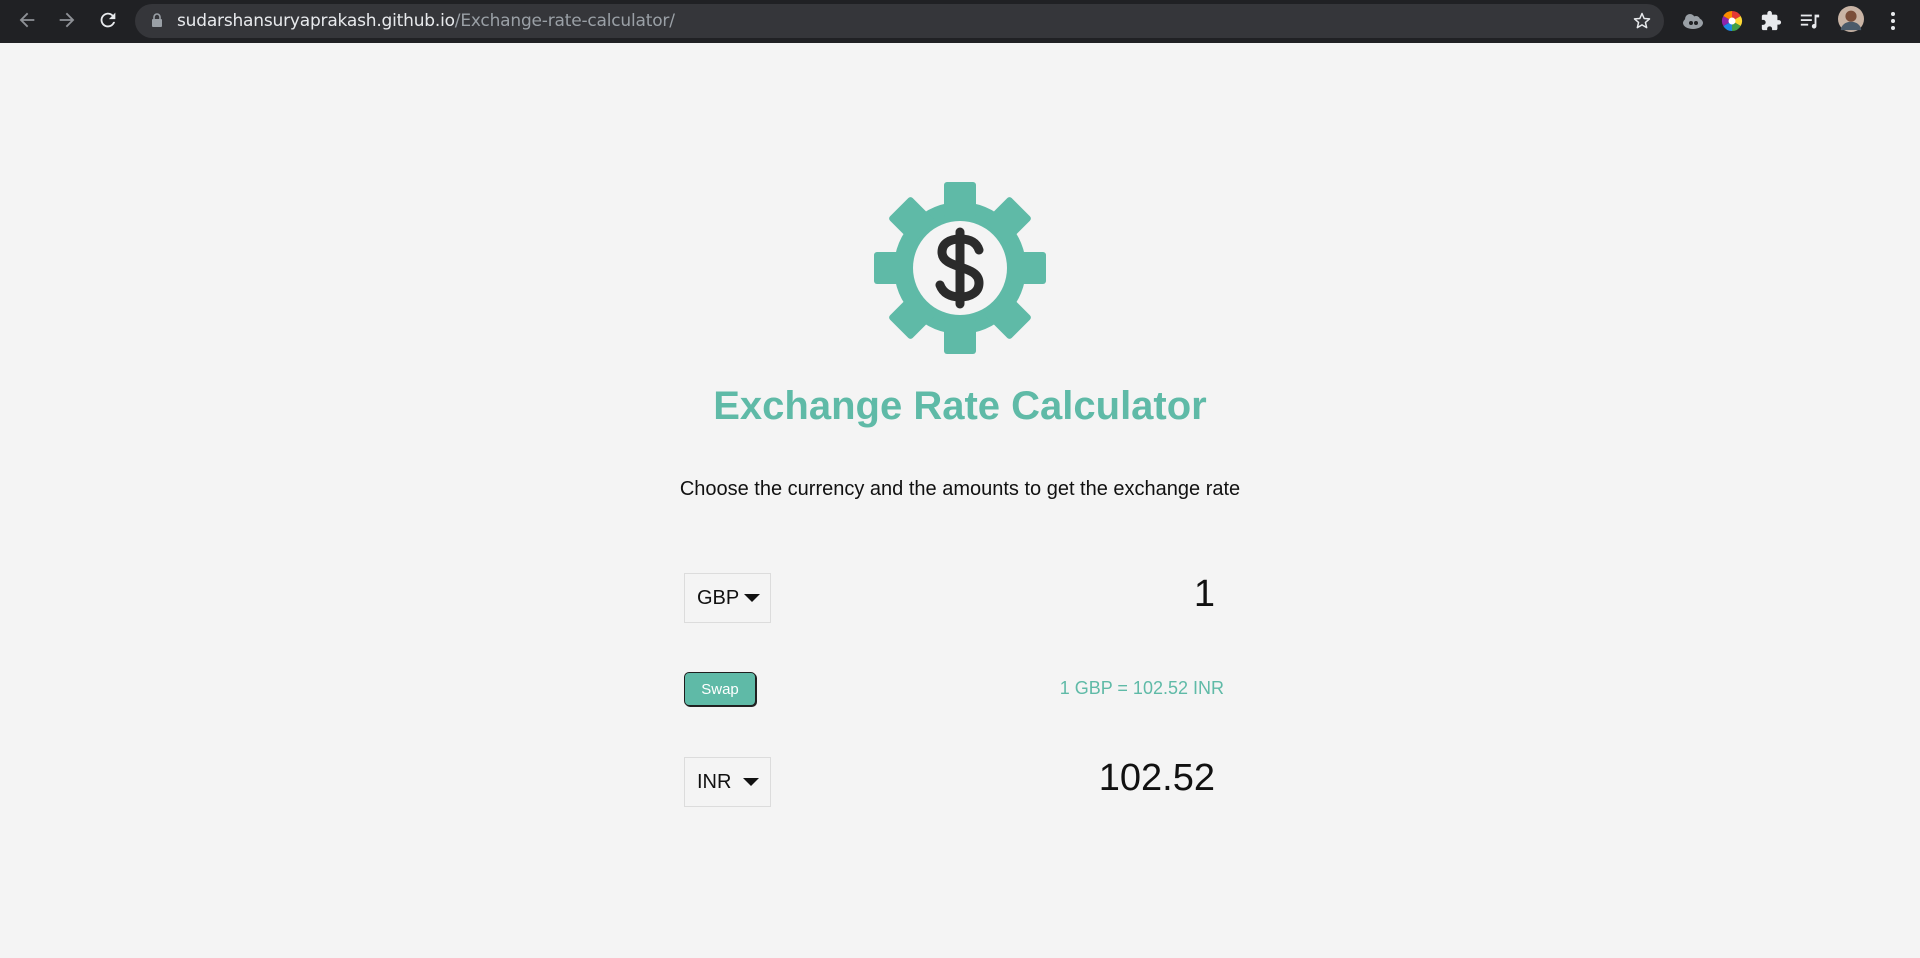 This screenshot has height=958, width=1920. What do you see at coordinates (67, 20) in the screenshot?
I see `forward-arrow-icon` at bounding box center [67, 20].